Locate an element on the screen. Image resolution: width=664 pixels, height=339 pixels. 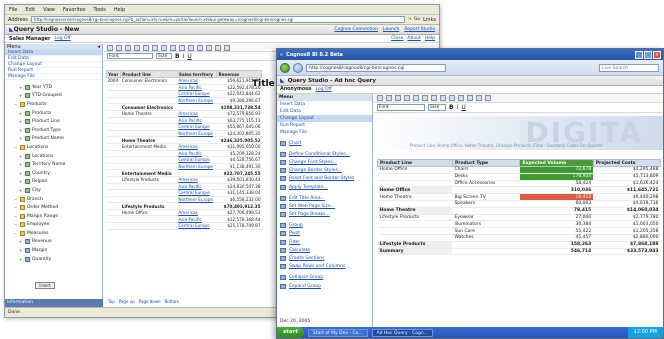
pager-page-up: Page up is located at coordinates (127, 301).